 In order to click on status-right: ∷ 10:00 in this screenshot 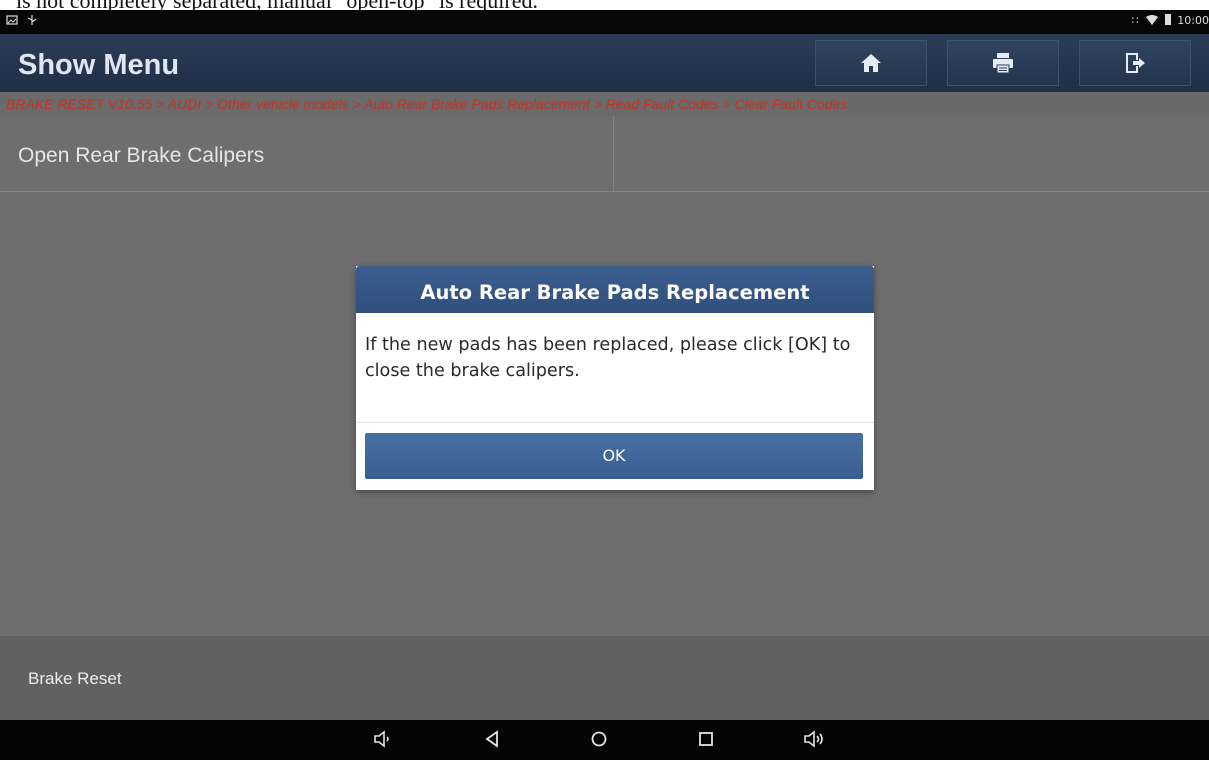, I will do `click(1170, 20)`.